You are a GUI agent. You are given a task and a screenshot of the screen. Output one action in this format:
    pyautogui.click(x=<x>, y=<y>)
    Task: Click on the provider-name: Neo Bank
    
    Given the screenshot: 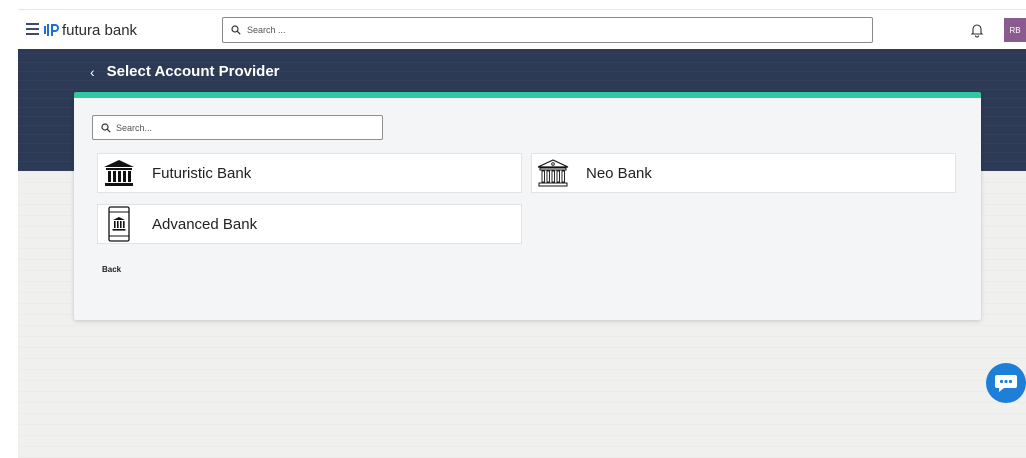 What is the action you would take?
    pyautogui.click(x=619, y=173)
    